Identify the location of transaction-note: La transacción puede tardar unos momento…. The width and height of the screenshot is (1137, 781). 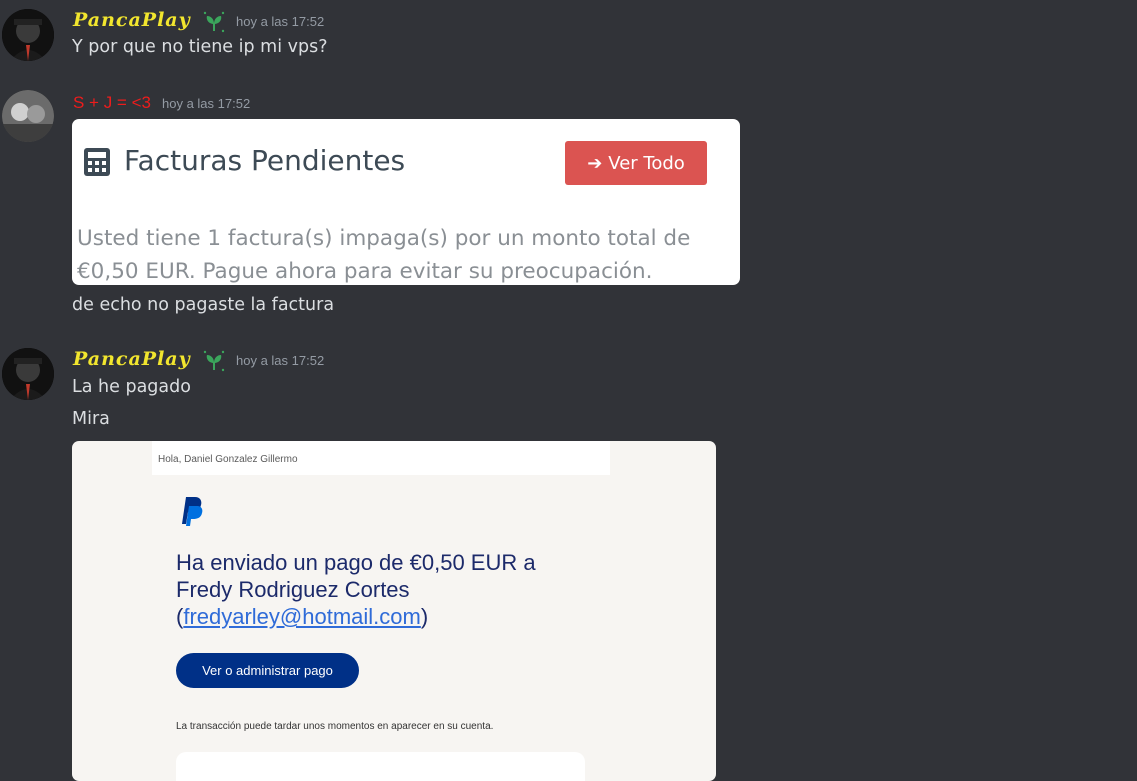
(335, 726).